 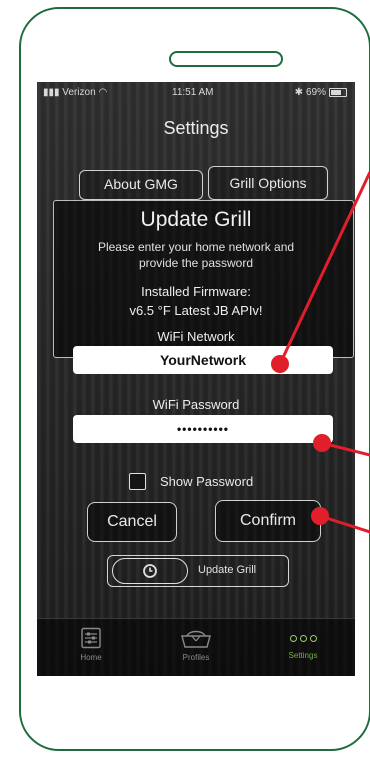 What do you see at coordinates (322, 443) in the screenshot?
I see `callout-marker-password` at bounding box center [322, 443].